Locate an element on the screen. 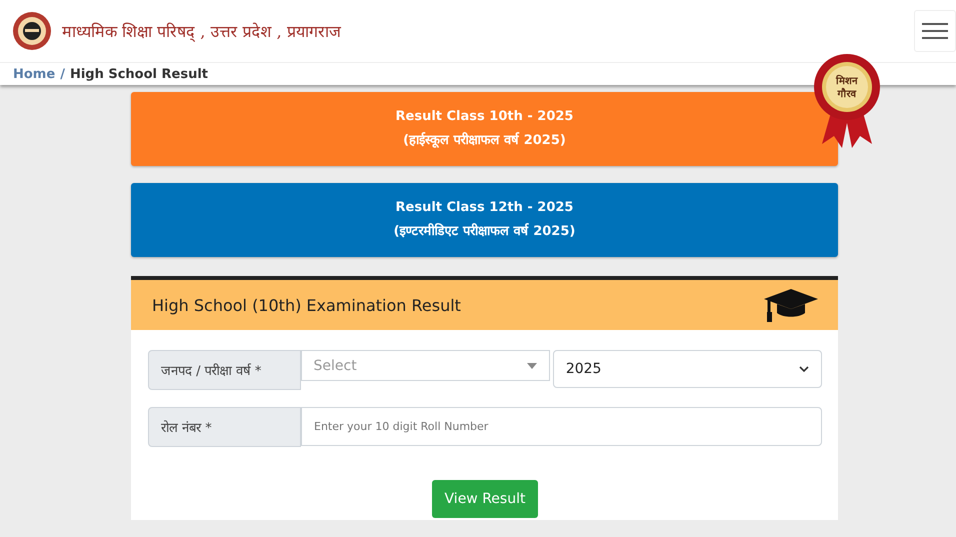  roll-number-field: Enter your 10 digit Roll Number is located at coordinates (561, 426).